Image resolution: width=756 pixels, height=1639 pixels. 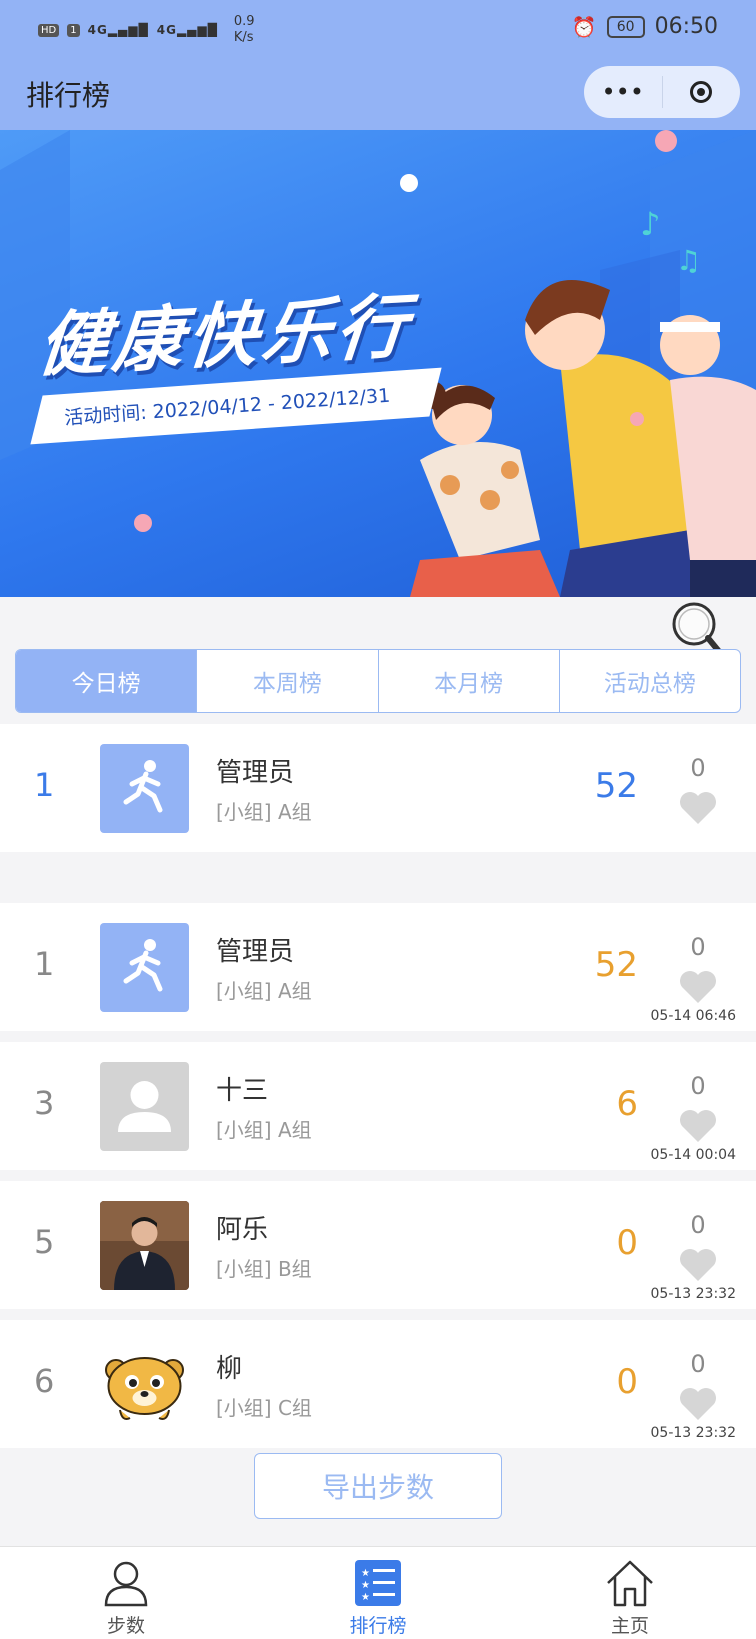 What do you see at coordinates (584, 26) in the screenshot?
I see `alarm-icon: ⏰` at bounding box center [584, 26].